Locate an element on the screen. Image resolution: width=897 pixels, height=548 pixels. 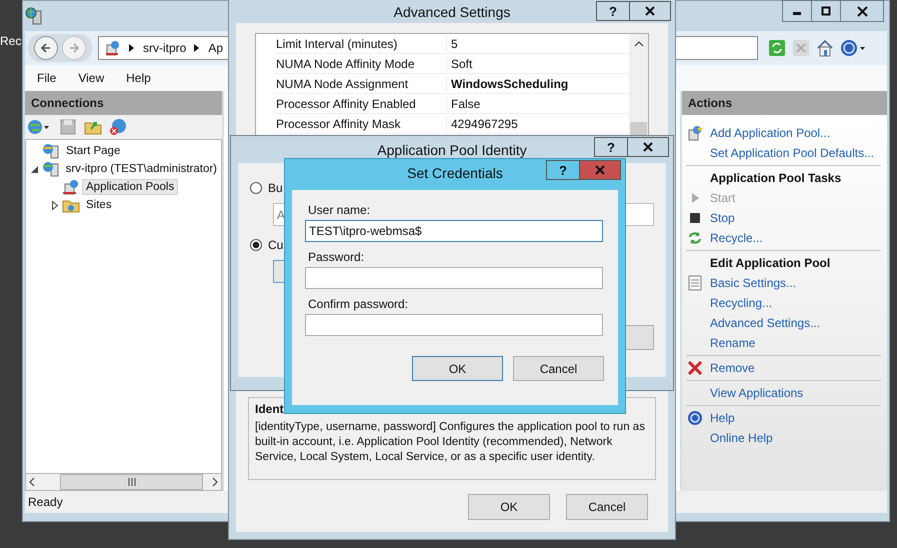
minimize-button is located at coordinates (797, 11).